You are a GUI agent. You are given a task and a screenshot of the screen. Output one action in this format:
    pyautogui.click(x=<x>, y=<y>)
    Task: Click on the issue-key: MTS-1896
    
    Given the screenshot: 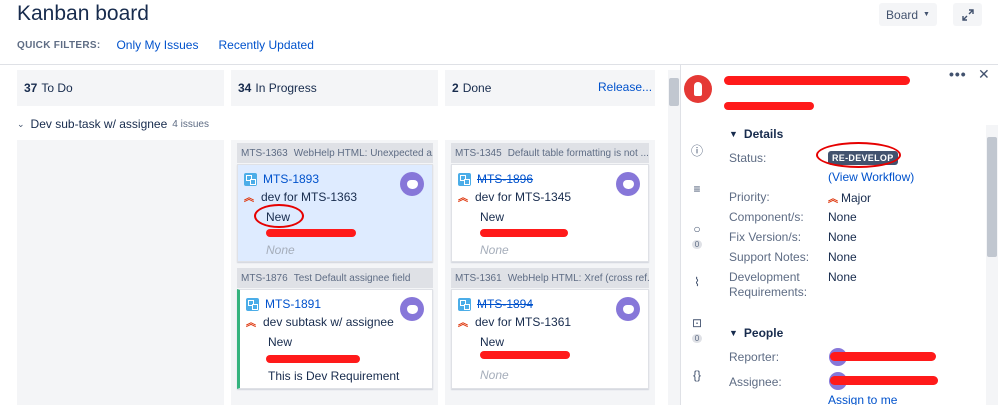 What is the action you would take?
    pyautogui.click(x=505, y=179)
    